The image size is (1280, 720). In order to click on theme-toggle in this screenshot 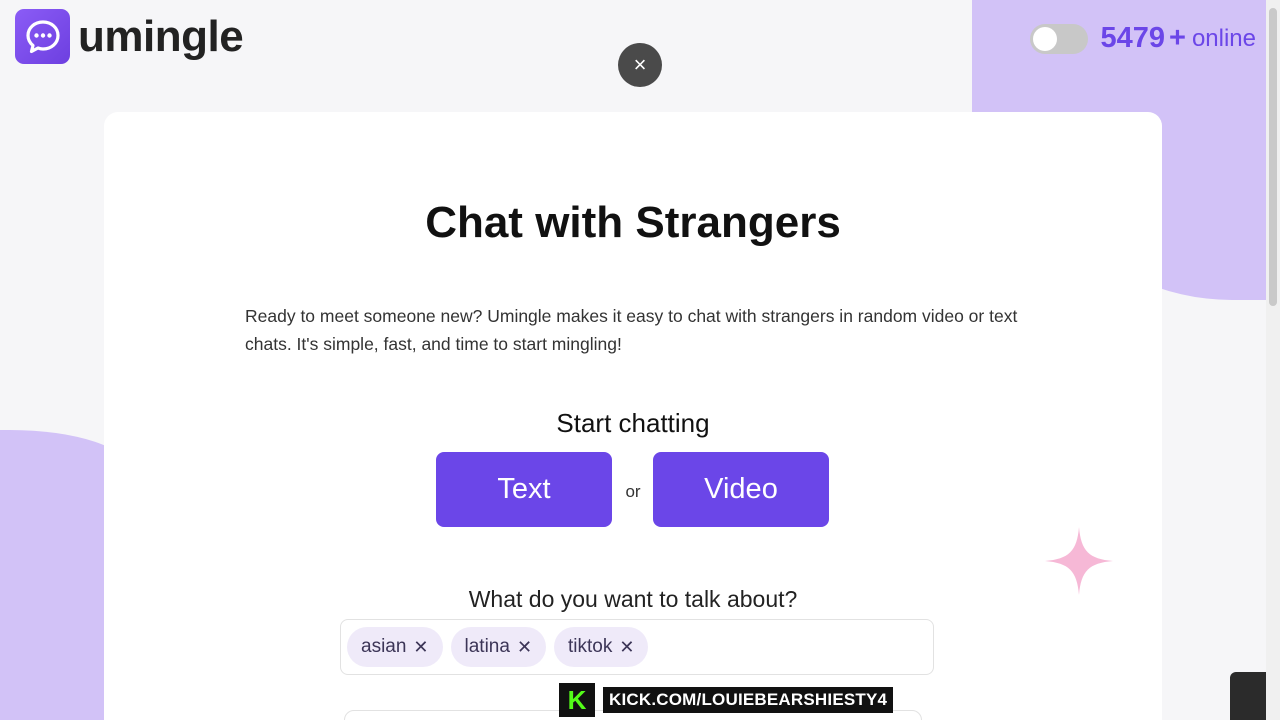, I will do `click(1059, 38)`.